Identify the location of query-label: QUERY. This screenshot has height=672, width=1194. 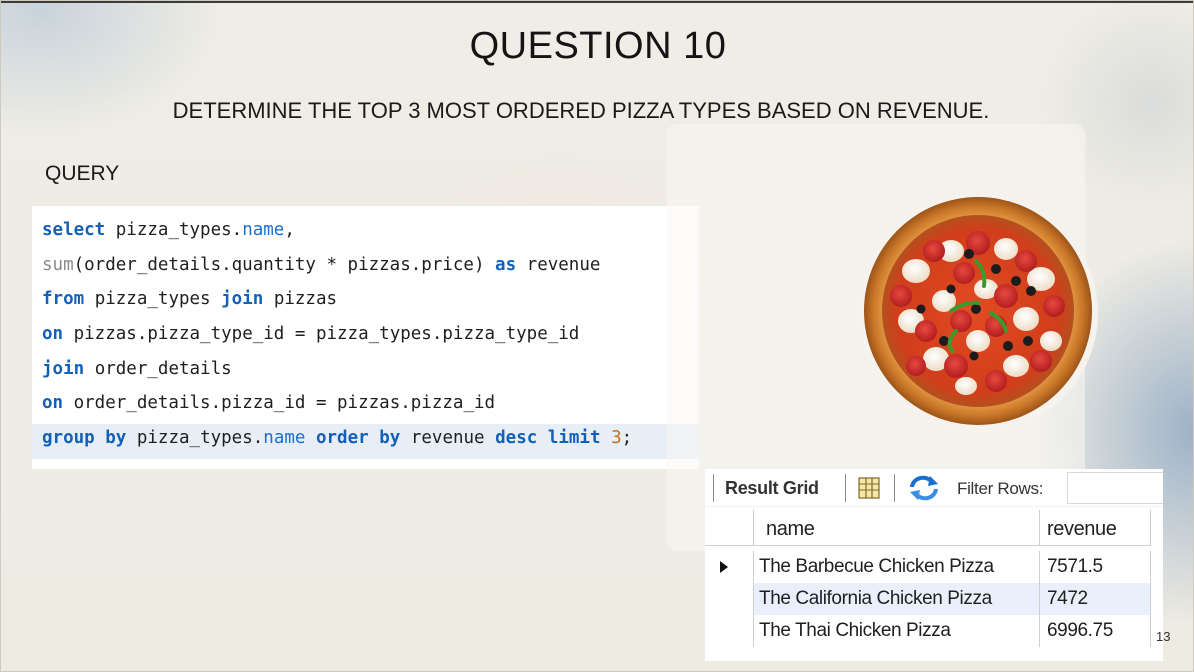
(82, 173).